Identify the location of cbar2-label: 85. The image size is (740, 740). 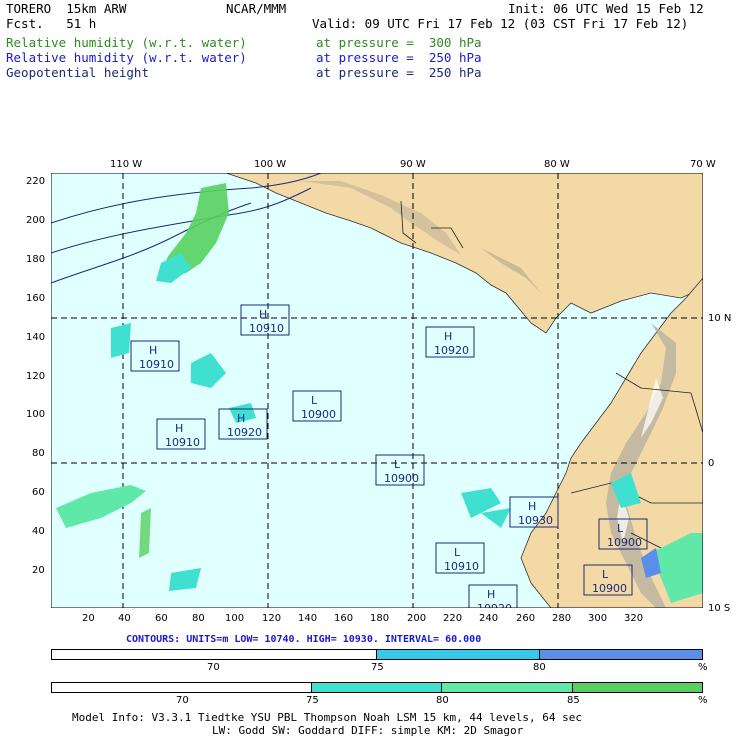
(573, 700).